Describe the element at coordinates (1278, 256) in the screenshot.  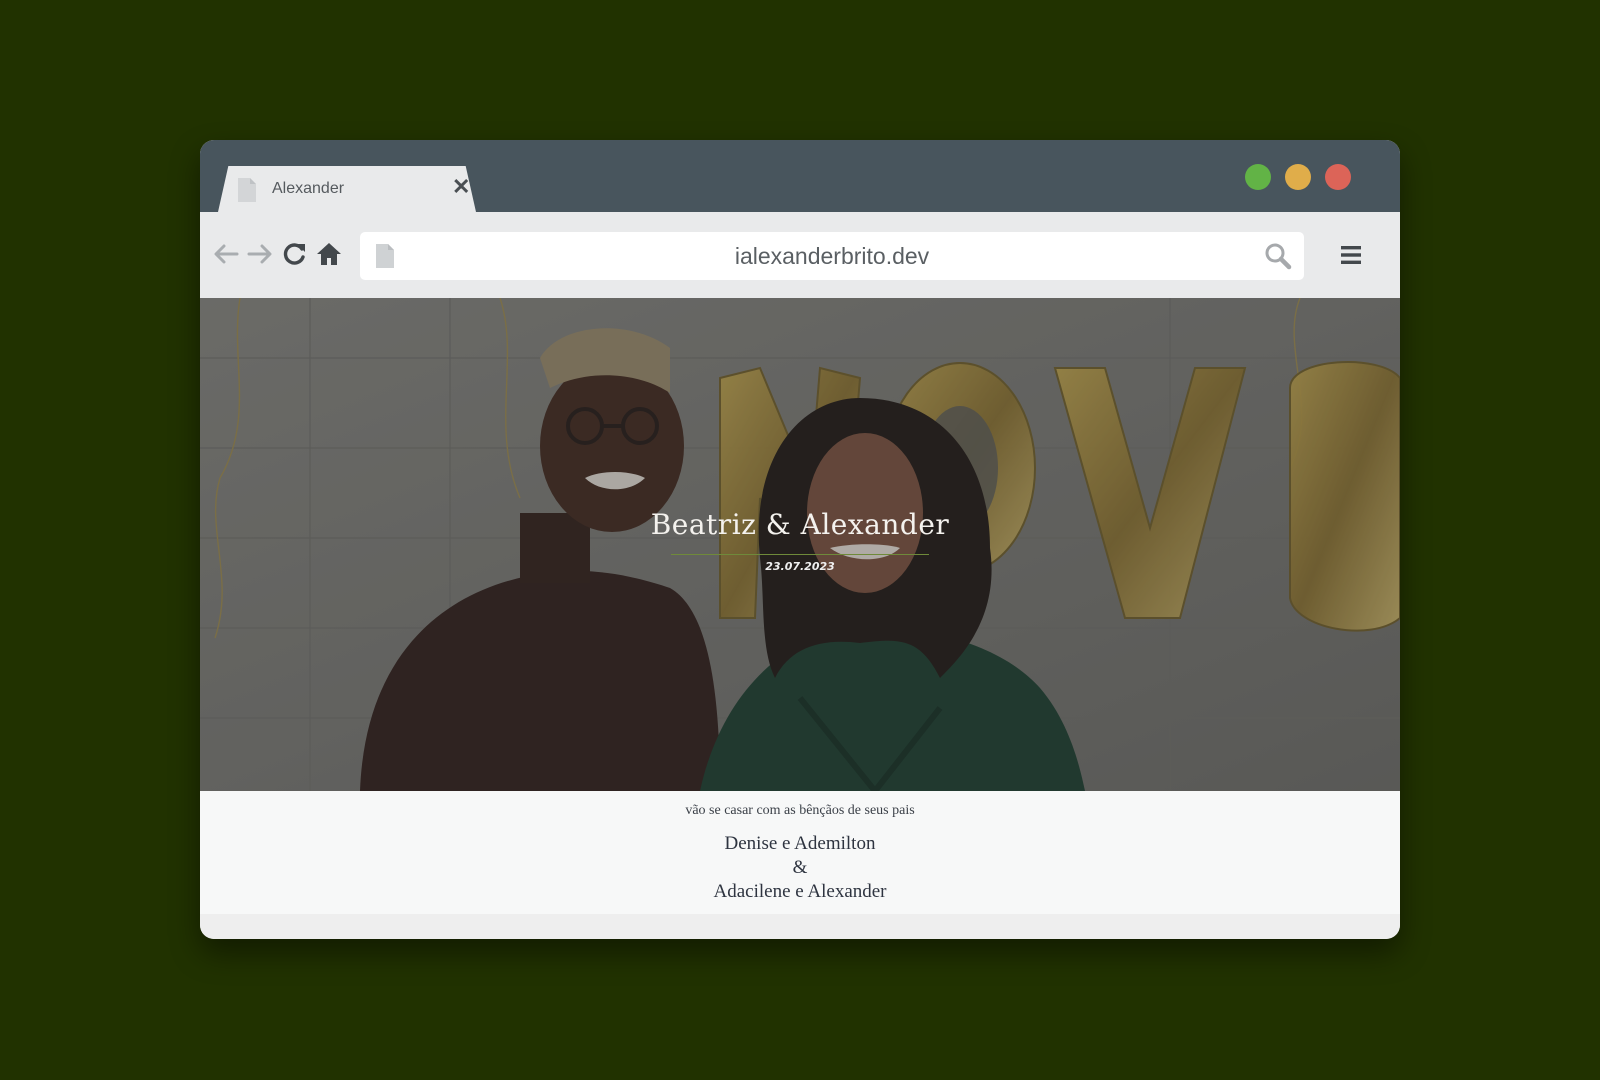
I see `search-icon` at that location.